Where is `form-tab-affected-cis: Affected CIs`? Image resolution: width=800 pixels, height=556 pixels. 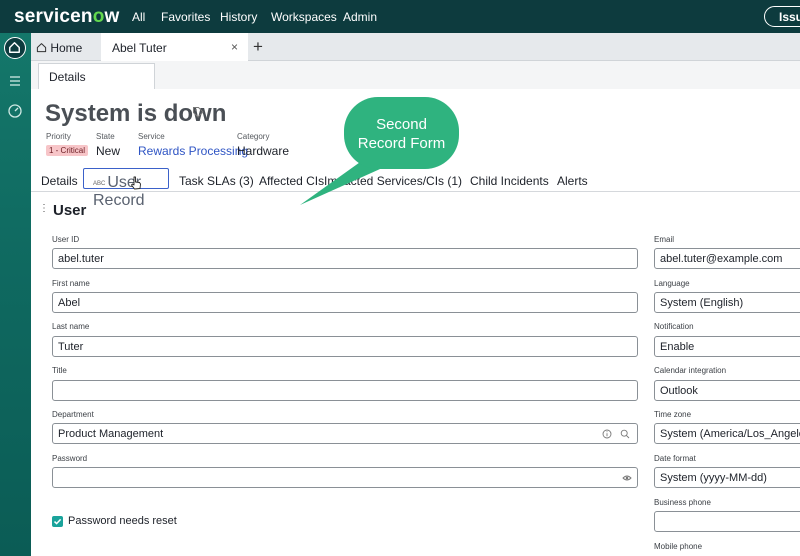
form-tab-affected-cis: Affected CIs is located at coordinates (291, 181).